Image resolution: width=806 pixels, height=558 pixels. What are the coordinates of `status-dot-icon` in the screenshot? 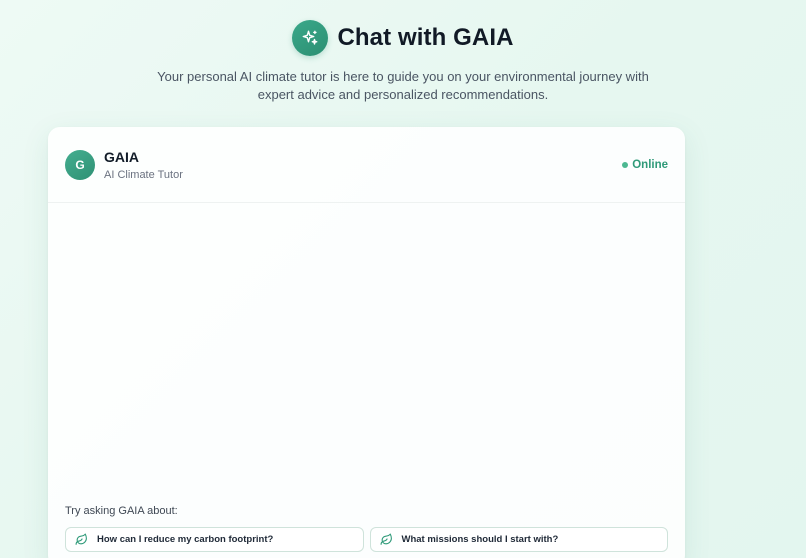 It's located at (625, 164).